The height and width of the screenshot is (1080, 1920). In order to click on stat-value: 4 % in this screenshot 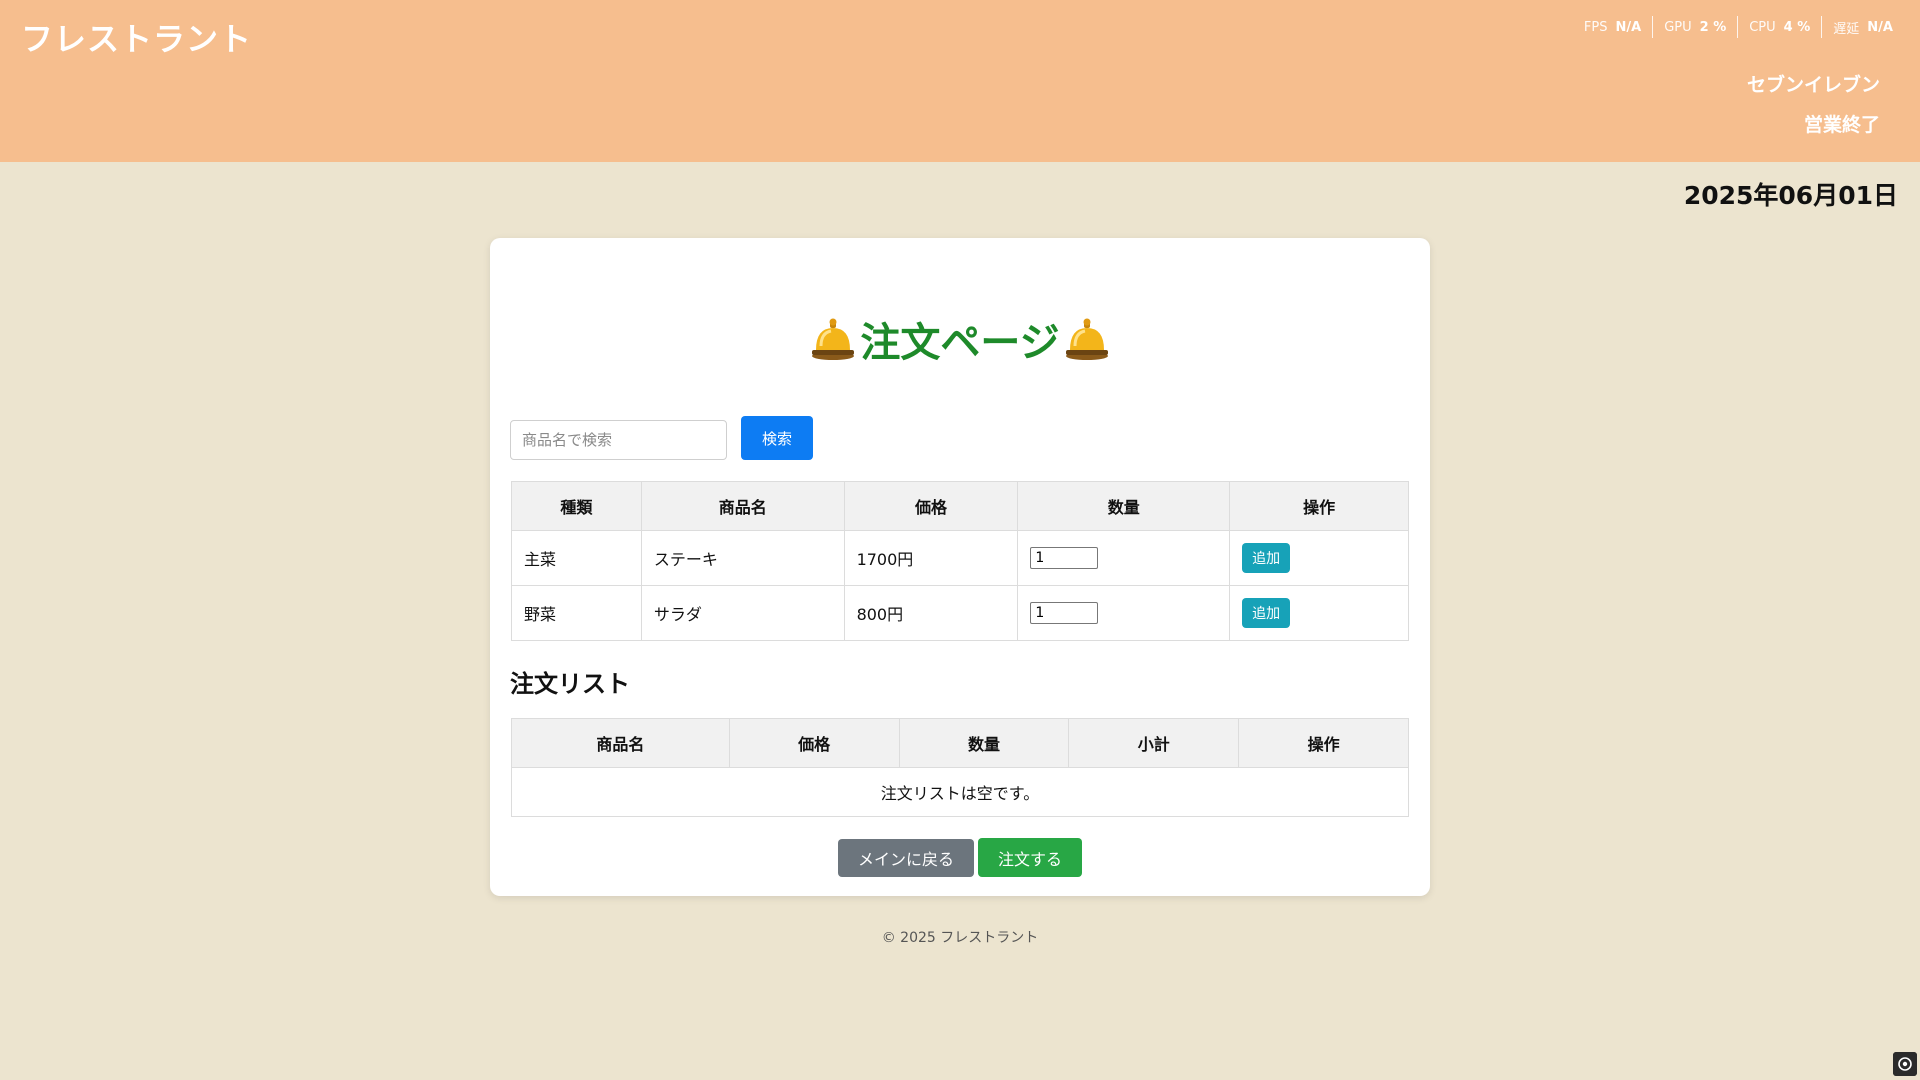, I will do `click(1797, 27)`.